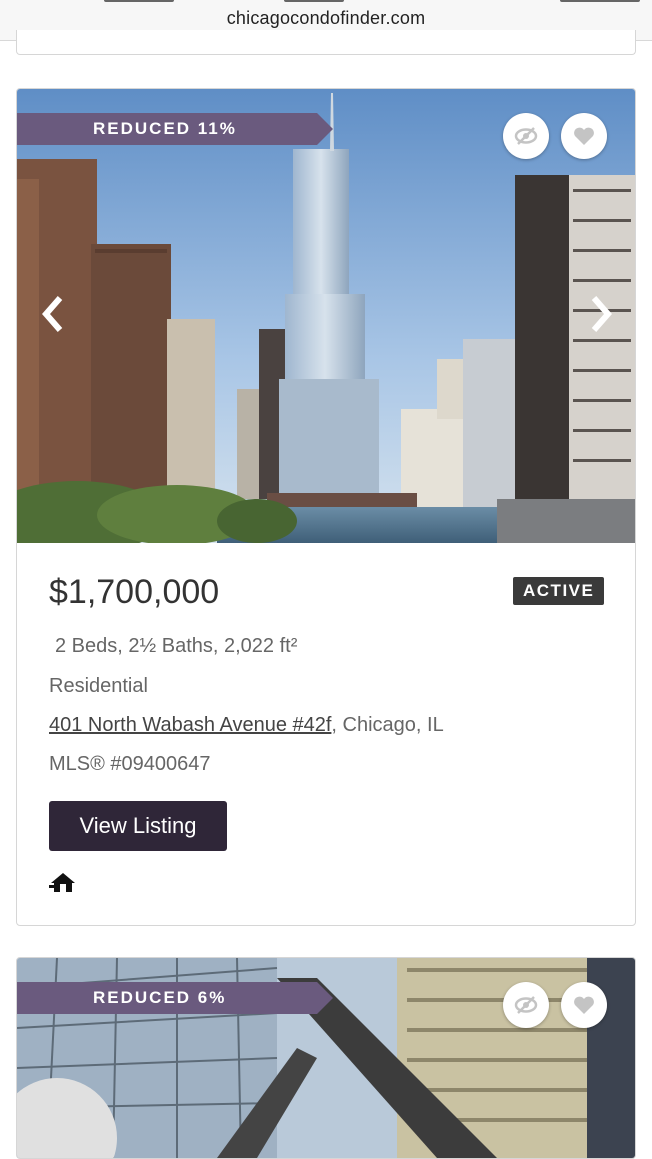  Describe the element at coordinates (559, 591) in the screenshot. I see `status-badge: ACTIVE` at that location.